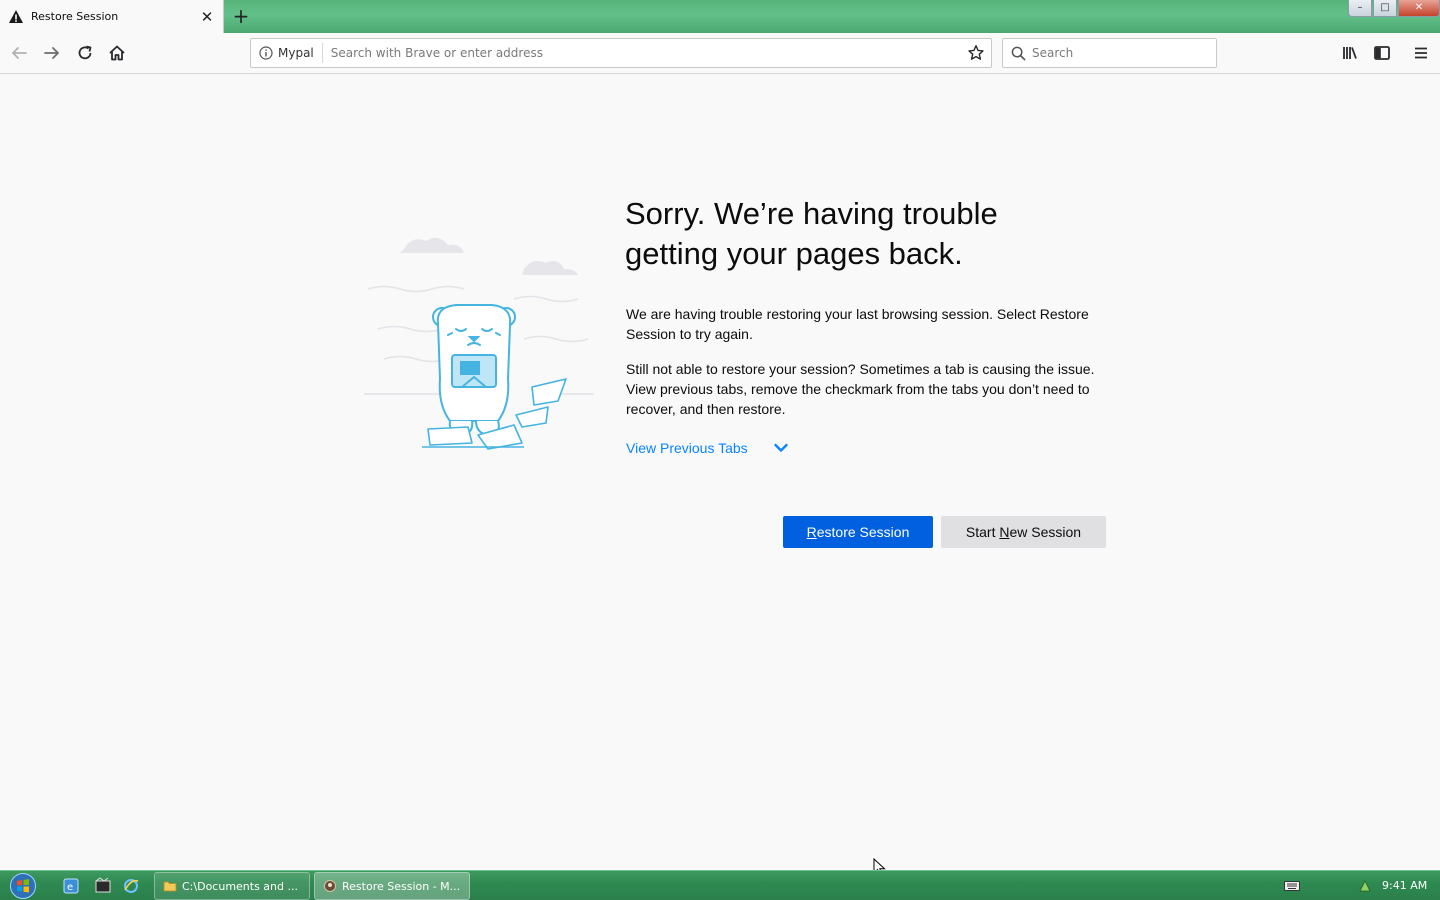 The height and width of the screenshot is (900, 1440). Describe the element at coordinates (1385, 8) in the screenshot. I see `maximize-button: □` at that location.